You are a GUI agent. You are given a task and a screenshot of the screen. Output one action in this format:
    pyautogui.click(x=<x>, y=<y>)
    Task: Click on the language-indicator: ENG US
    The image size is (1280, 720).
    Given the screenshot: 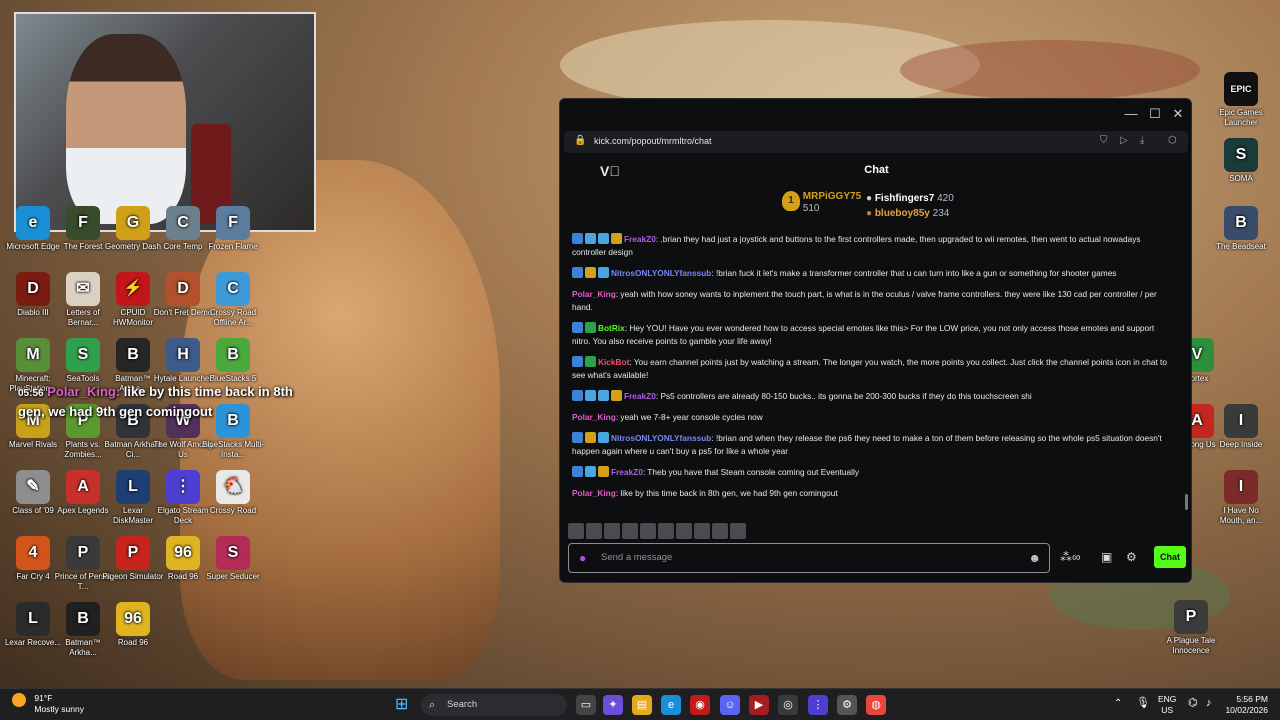 What is the action you would take?
    pyautogui.click(x=1167, y=705)
    